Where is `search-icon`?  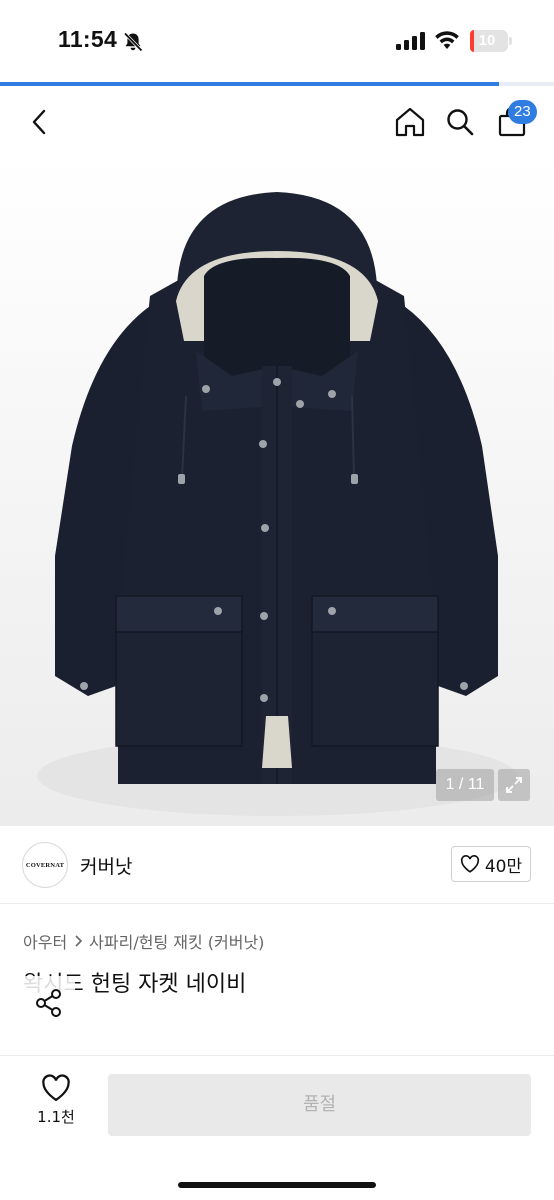
search-icon is located at coordinates (460, 122).